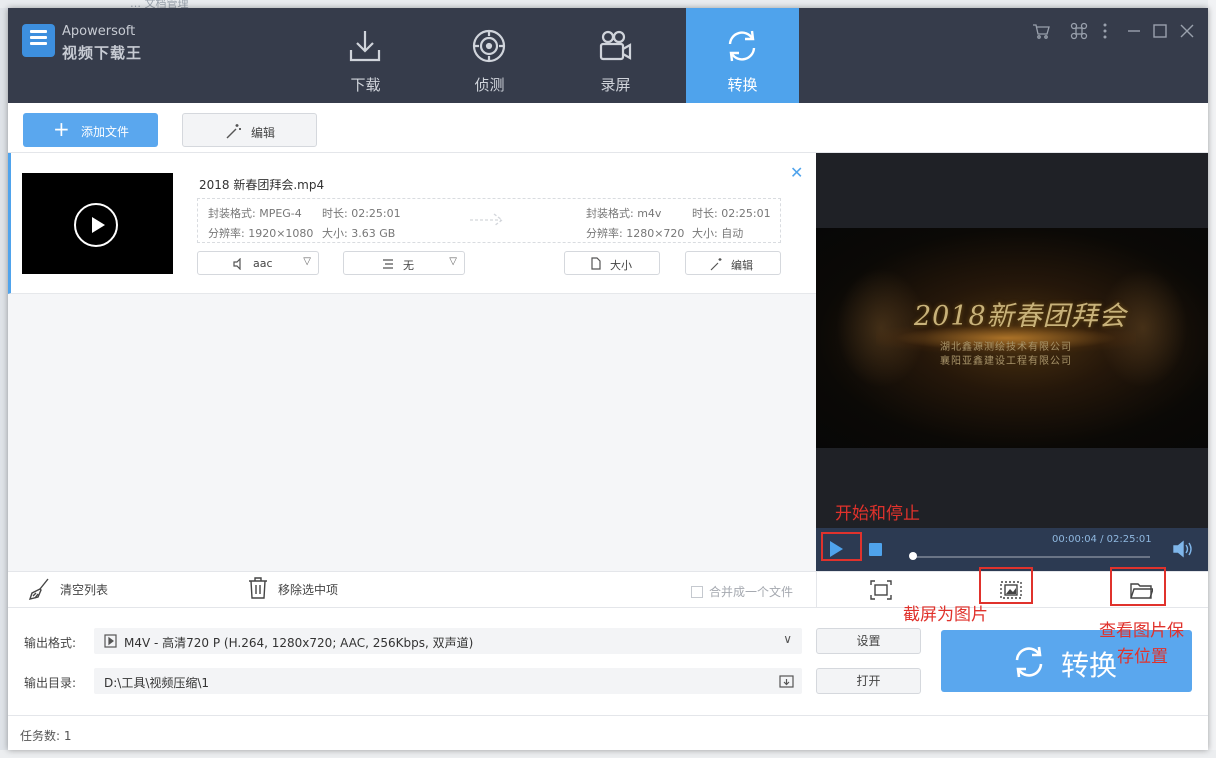 Image resolution: width=1216 pixels, height=758 pixels. What do you see at coordinates (263, 133) in the screenshot?
I see `edit-label: 编辑` at bounding box center [263, 133].